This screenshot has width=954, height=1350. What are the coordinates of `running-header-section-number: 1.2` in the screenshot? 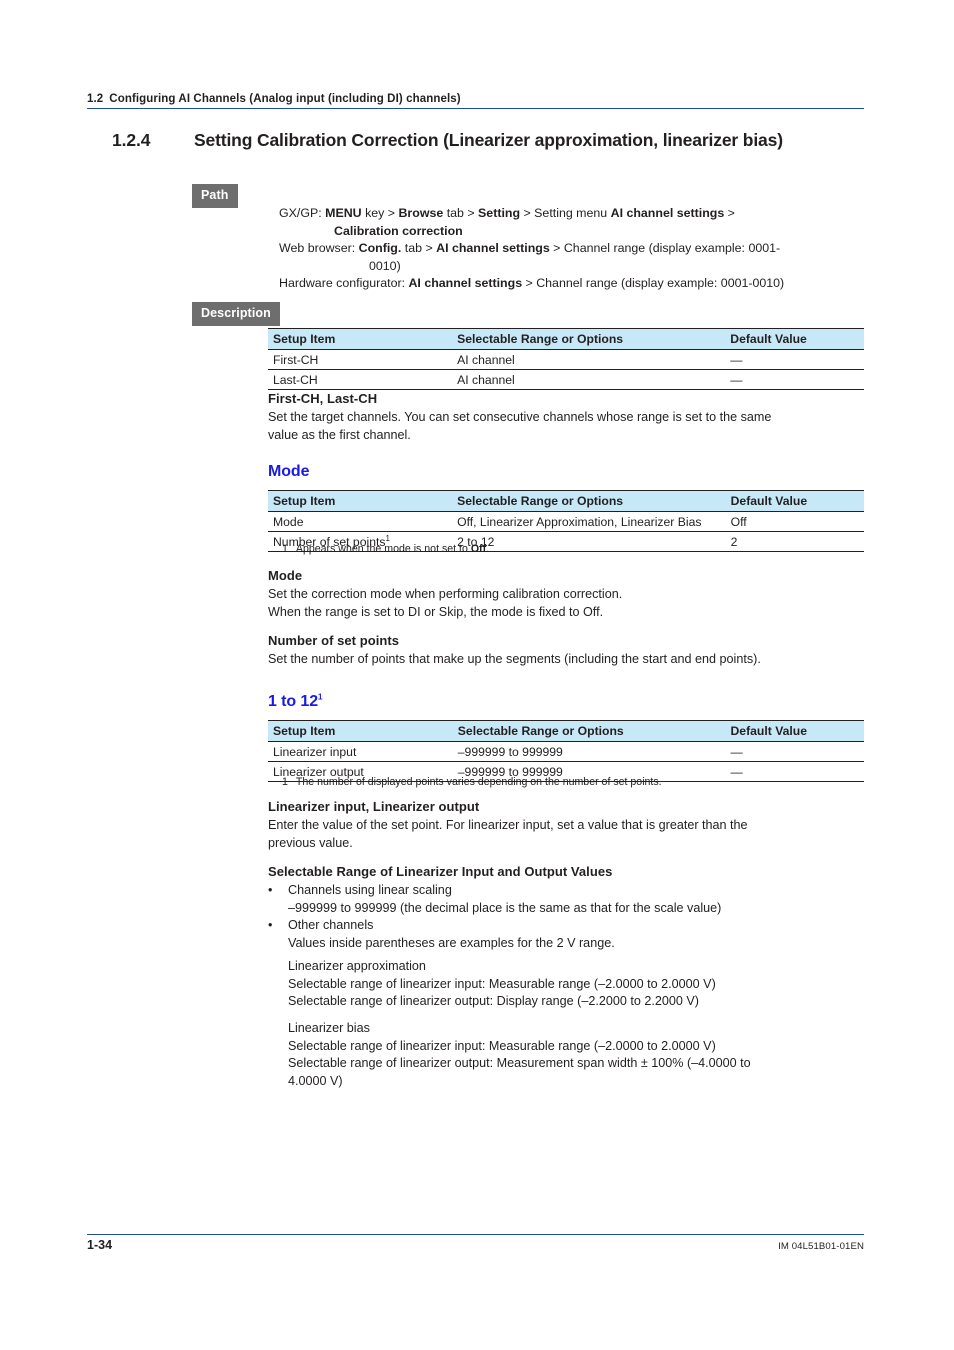 It's located at (95, 99).